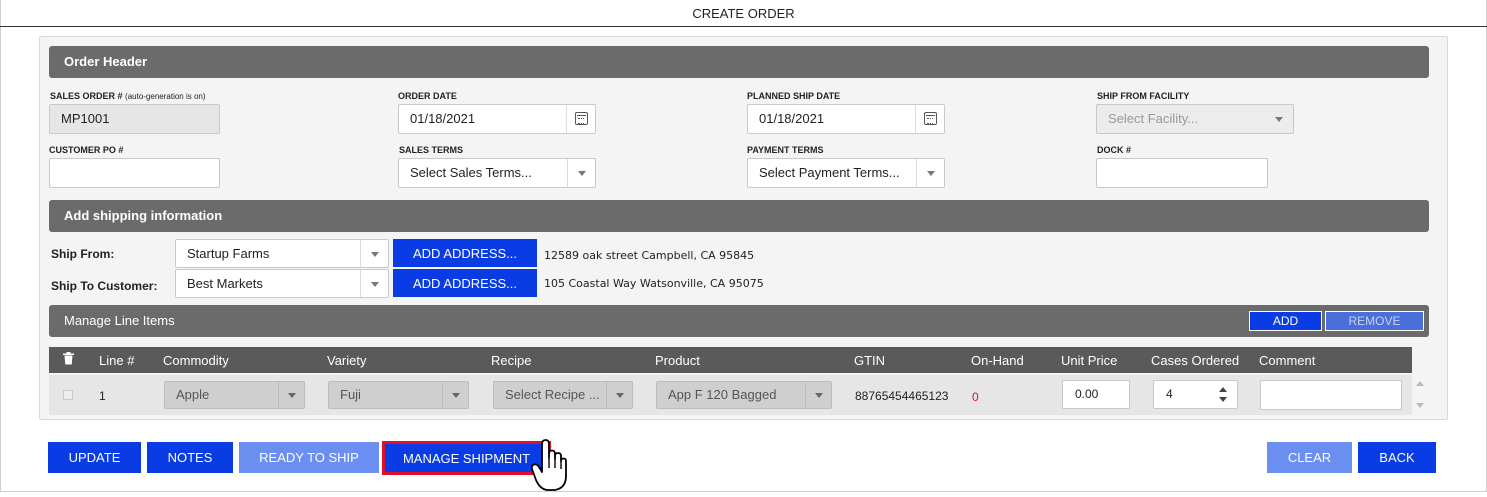 This screenshot has height=497, width=1487. I want to click on planned-ship-date-value: 01/18/2021, so click(792, 118).